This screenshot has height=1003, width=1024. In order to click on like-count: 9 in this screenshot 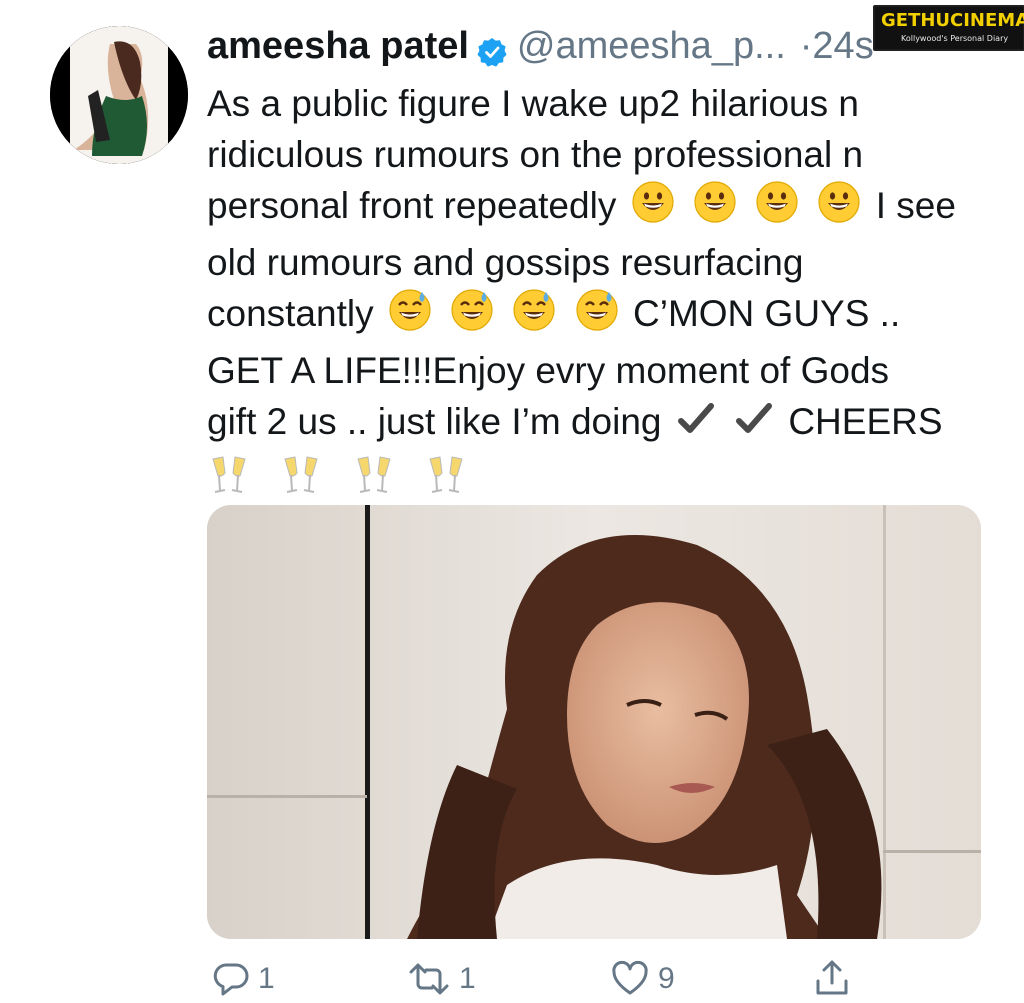, I will do `click(666, 978)`.